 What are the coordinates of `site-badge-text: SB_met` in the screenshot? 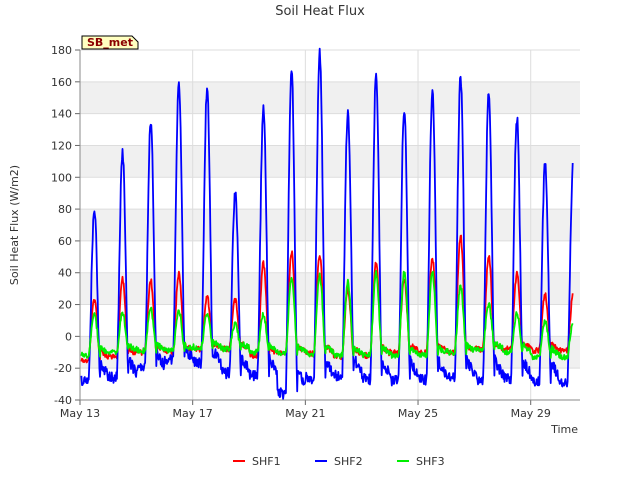 It's located at (110, 42).